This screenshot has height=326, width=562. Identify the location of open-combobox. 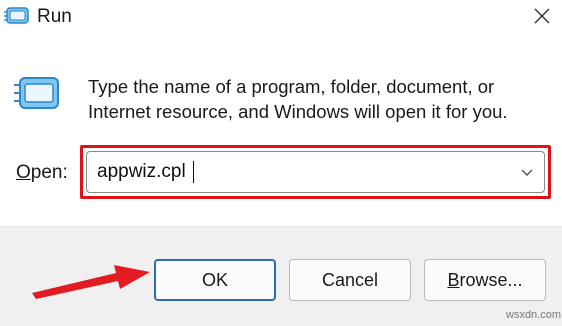
(315, 172).